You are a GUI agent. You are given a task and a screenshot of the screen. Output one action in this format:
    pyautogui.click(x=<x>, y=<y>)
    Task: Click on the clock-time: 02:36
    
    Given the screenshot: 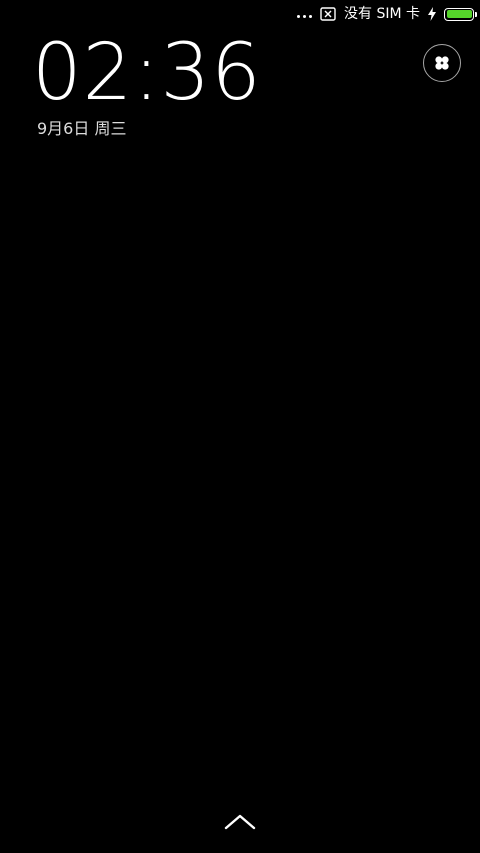 What is the action you would take?
    pyautogui.click(x=147, y=73)
    